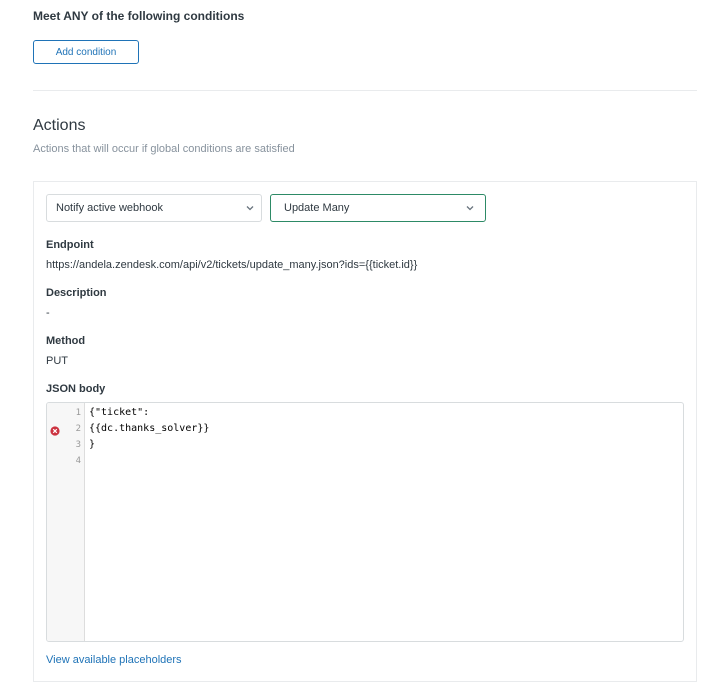  What do you see at coordinates (149, 428) in the screenshot?
I see `code-line: {{dc.thanks_solver}}` at bounding box center [149, 428].